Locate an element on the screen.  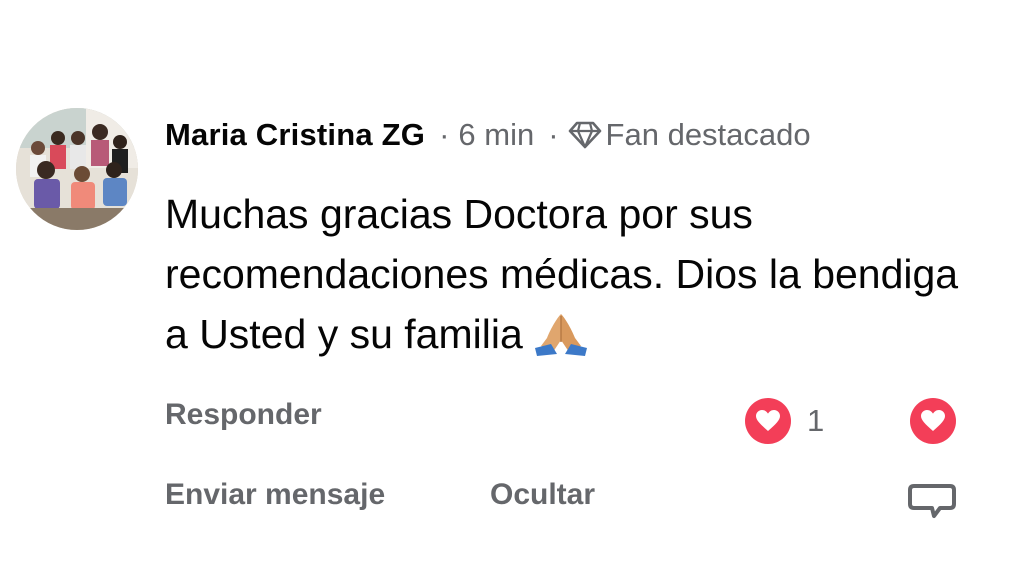
diamond-icon is located at coordinates (584, 135).